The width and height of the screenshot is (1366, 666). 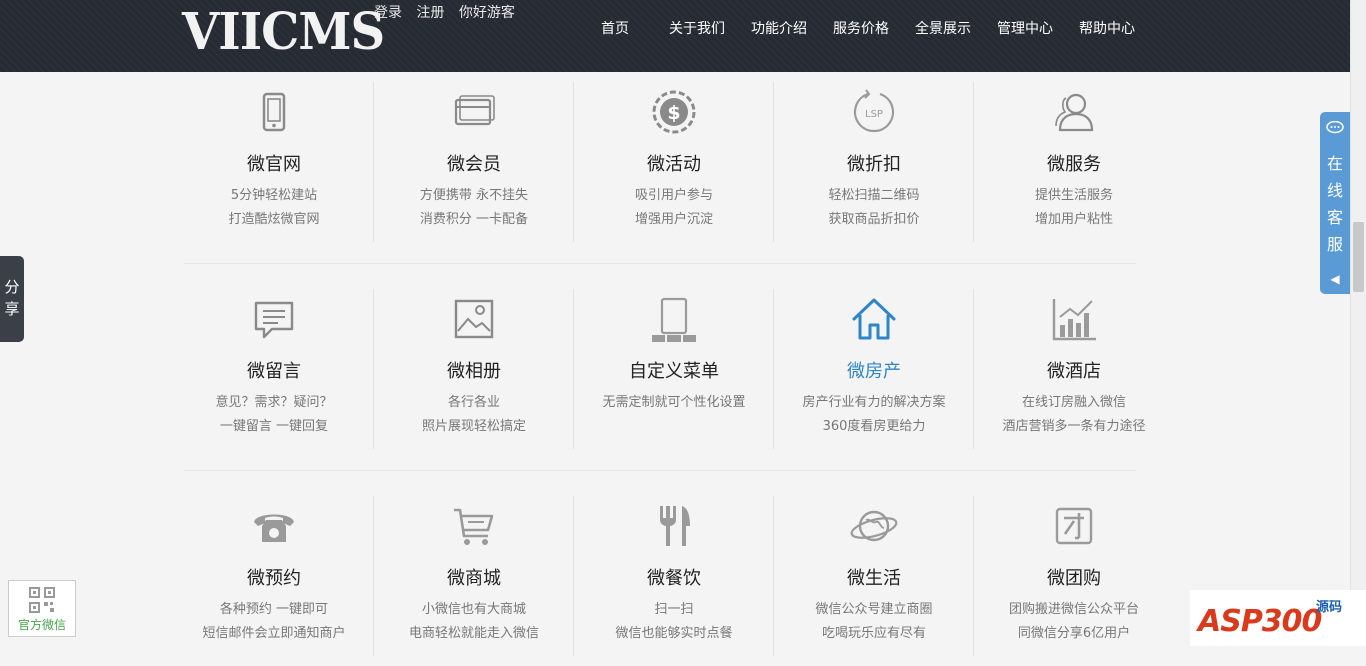 I want to click on feature-weituangou: 微团购 团购搬进微信公众平台 同微信分享6亿用户, so click(x=1073, y=576).